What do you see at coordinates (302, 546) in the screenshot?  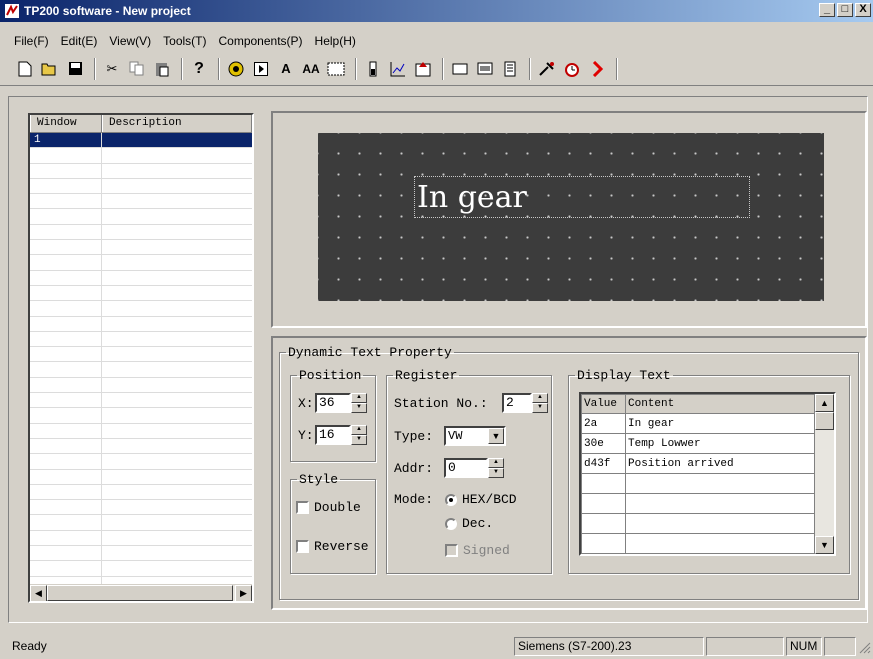 I see `reverse-checkbox-box` at bounding box center [302, 546].